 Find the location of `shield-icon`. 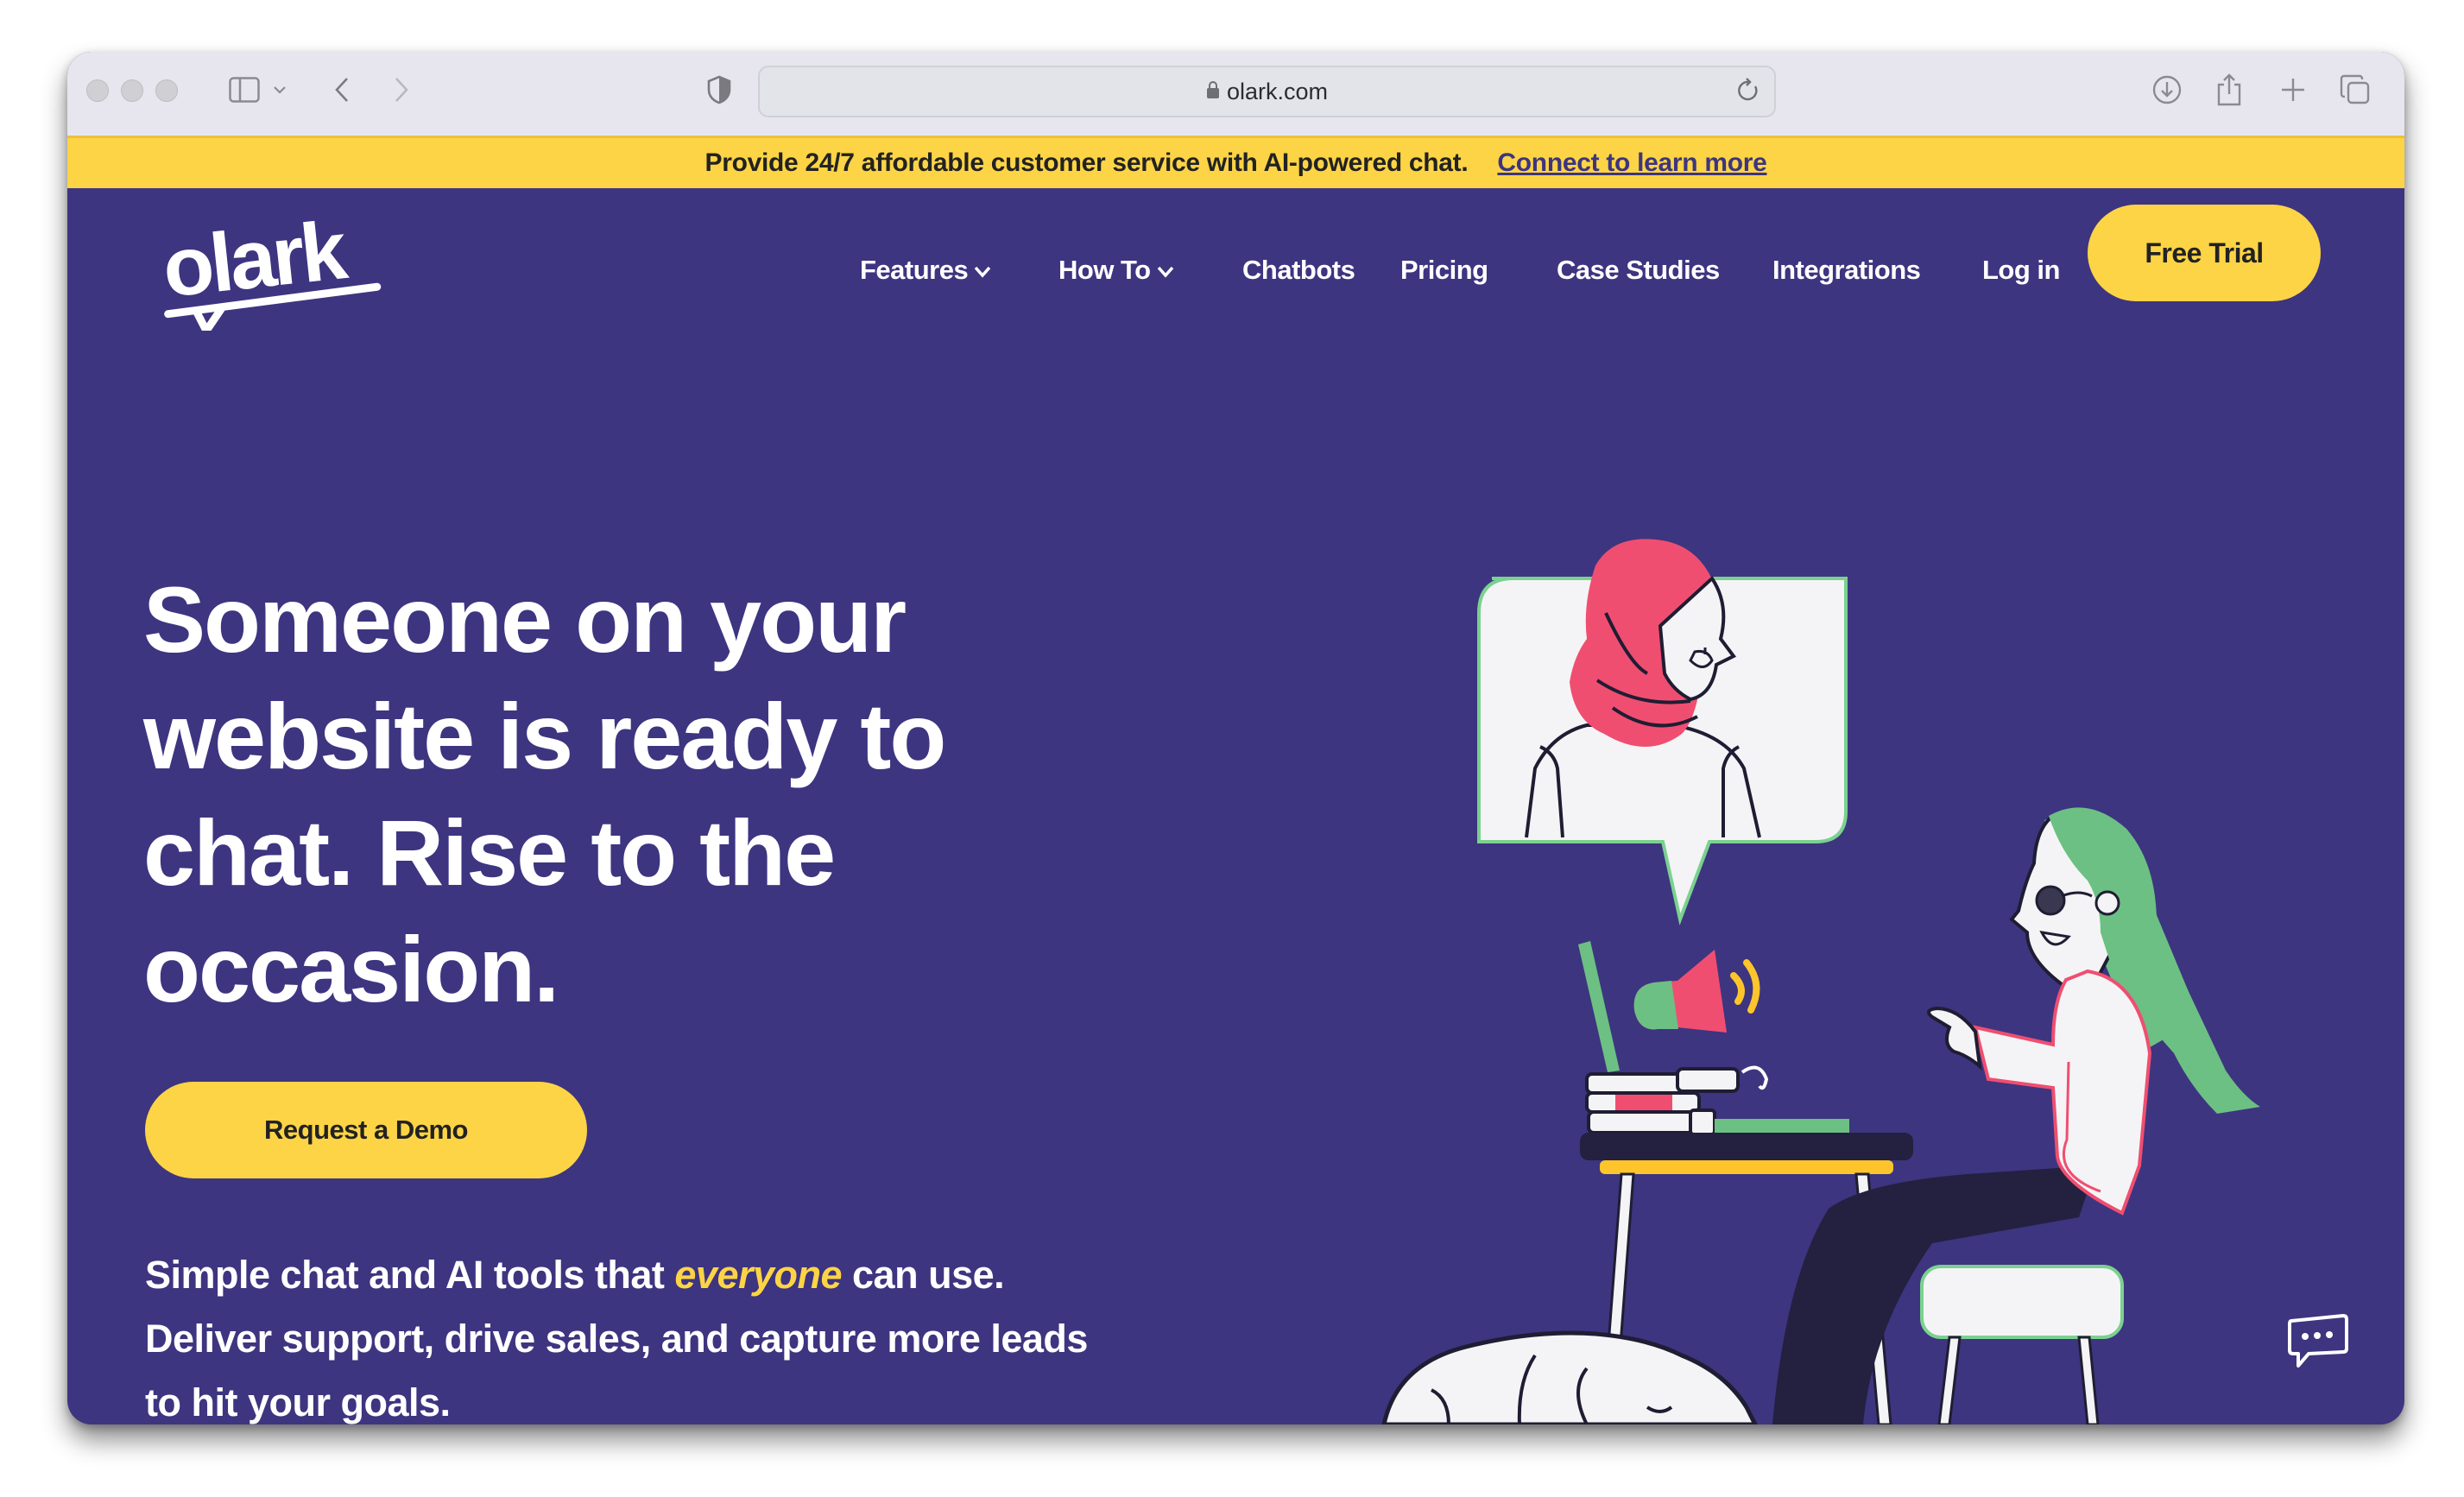

shield-icon is located at coordinates (719, 90).